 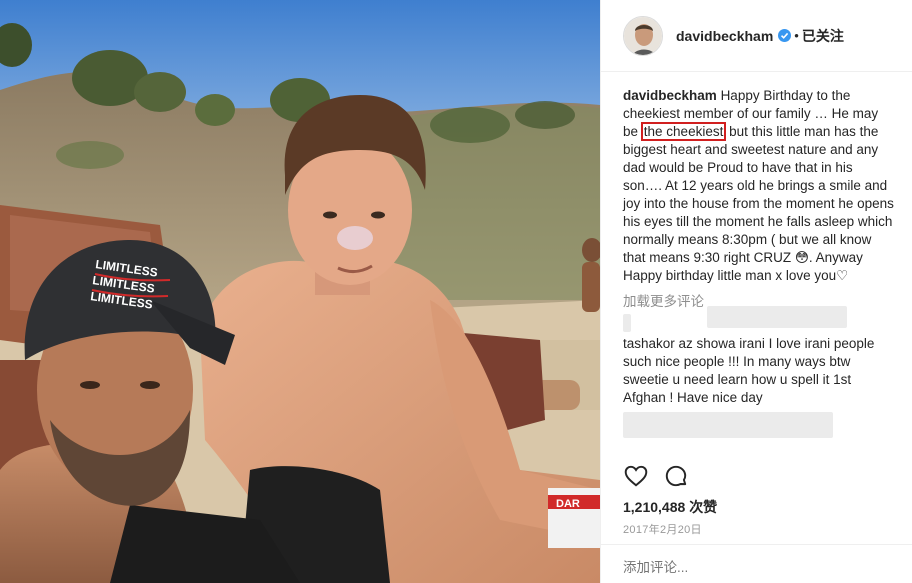 What do you see at coordinates (654, 507) in the screenshot?
I see `like-count-number: 1,210,488` at bounding box center [654, 507].